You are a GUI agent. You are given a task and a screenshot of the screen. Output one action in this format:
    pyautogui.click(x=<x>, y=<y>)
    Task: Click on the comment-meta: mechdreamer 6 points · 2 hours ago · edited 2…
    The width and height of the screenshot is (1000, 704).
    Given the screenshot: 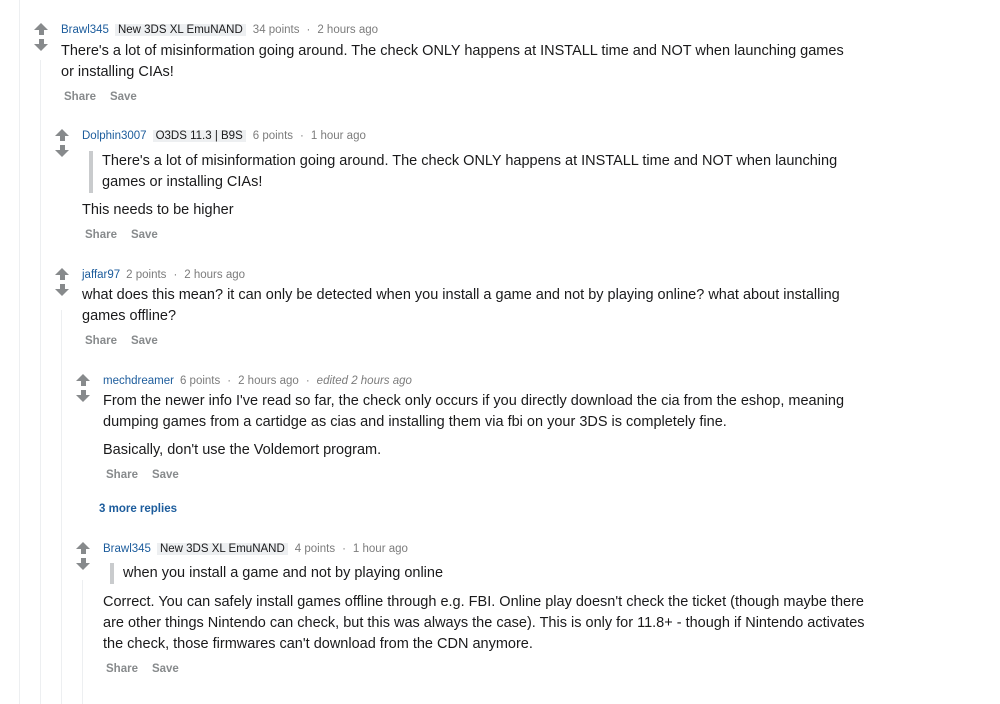 What is the action you would take?
    pyautogui.click(x=257, y=381)
    